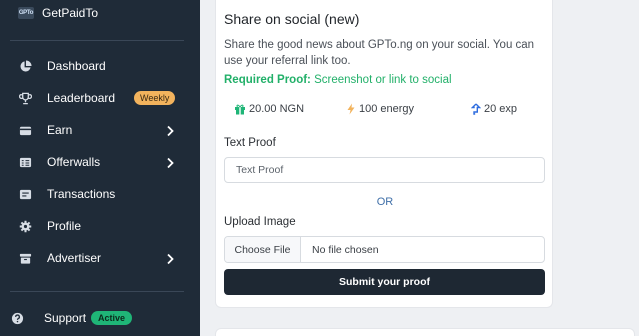 This screenshot has height=336, width=639. Describe the element at coordinates (112, 318) in the screenshot. I see `active-badge: Active` at that location.